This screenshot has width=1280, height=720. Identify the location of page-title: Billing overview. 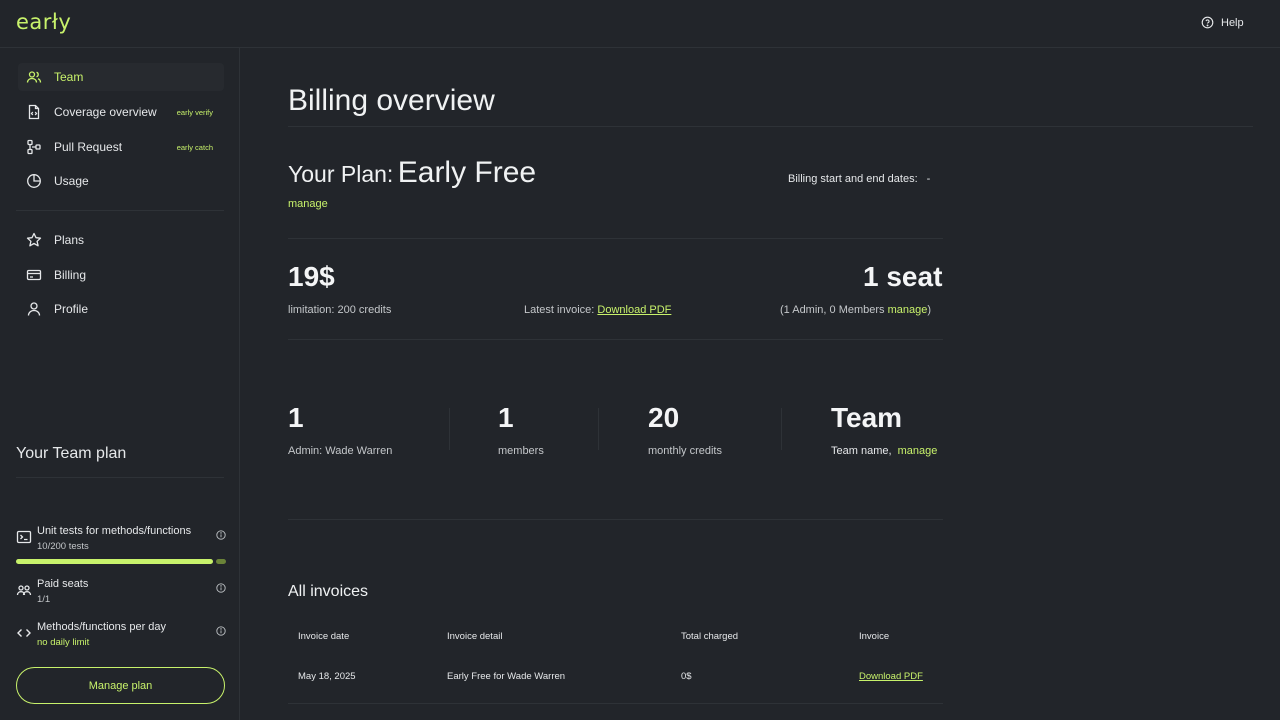
(391, 100).